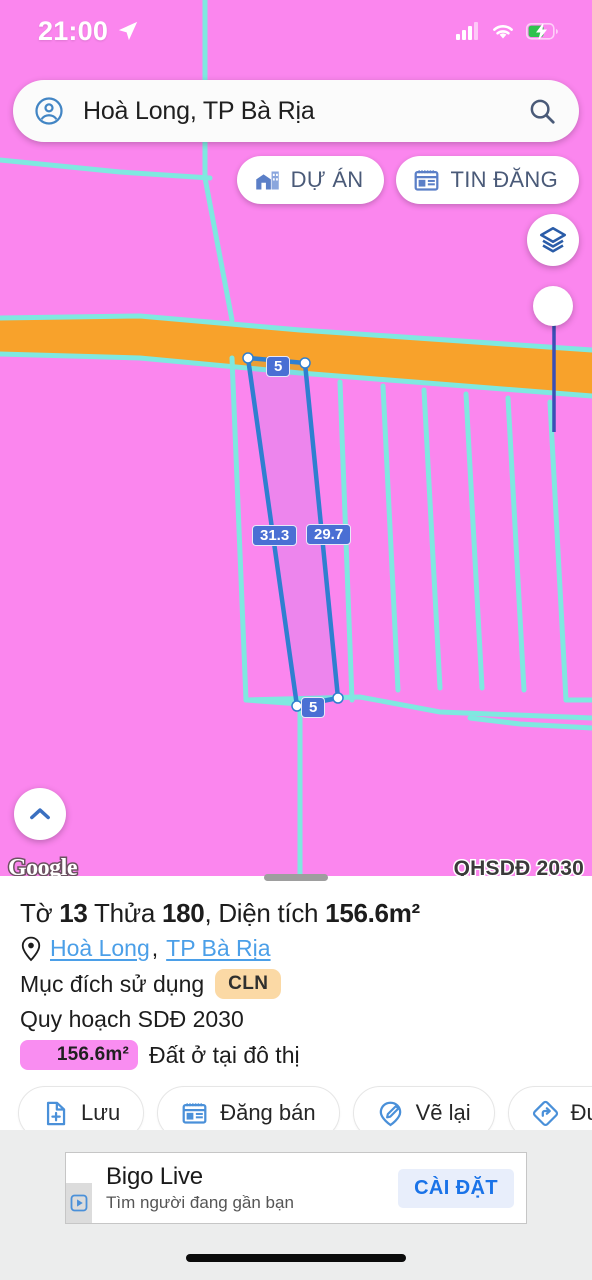 The width and height of the screenshot is (592, 1280). What do you see at coordinates (329, 534) in the screenshot?
I see `edge-label-right: 29.7` at bounding box center [329, 534].